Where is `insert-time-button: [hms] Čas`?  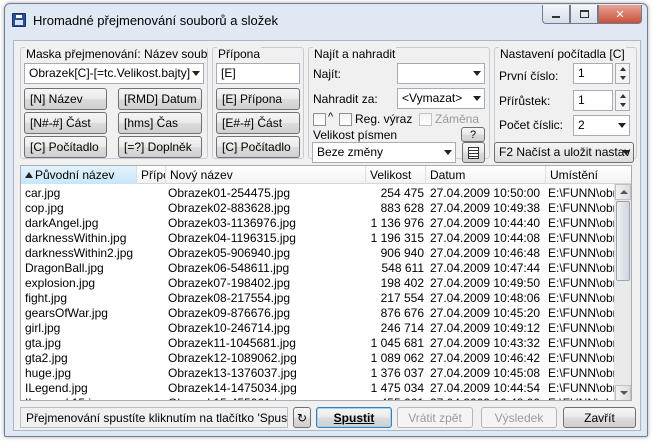 insert-time-button: [hms] Čas is located at coordinates (160, 123).